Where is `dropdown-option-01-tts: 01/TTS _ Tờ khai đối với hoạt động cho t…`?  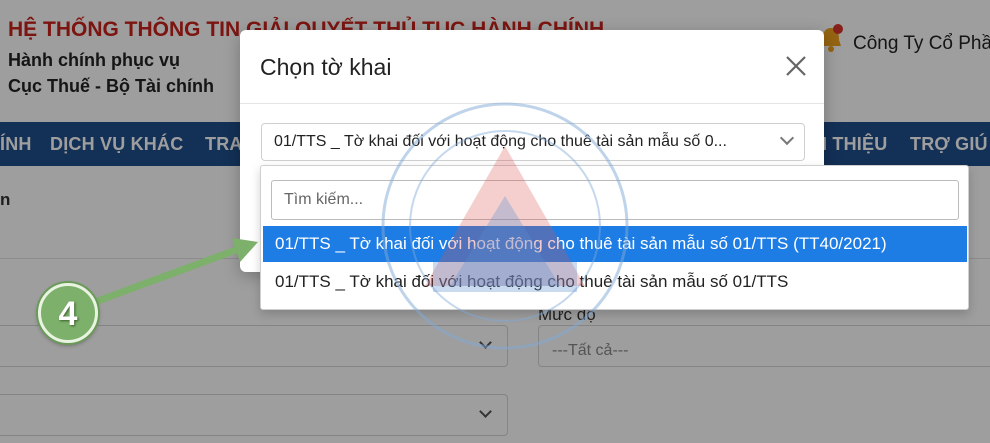 dropdown-option-01-tts: 01/TTS _ Tờ khai đối với hoạt động cho t… is located at coordinates (615, 282).